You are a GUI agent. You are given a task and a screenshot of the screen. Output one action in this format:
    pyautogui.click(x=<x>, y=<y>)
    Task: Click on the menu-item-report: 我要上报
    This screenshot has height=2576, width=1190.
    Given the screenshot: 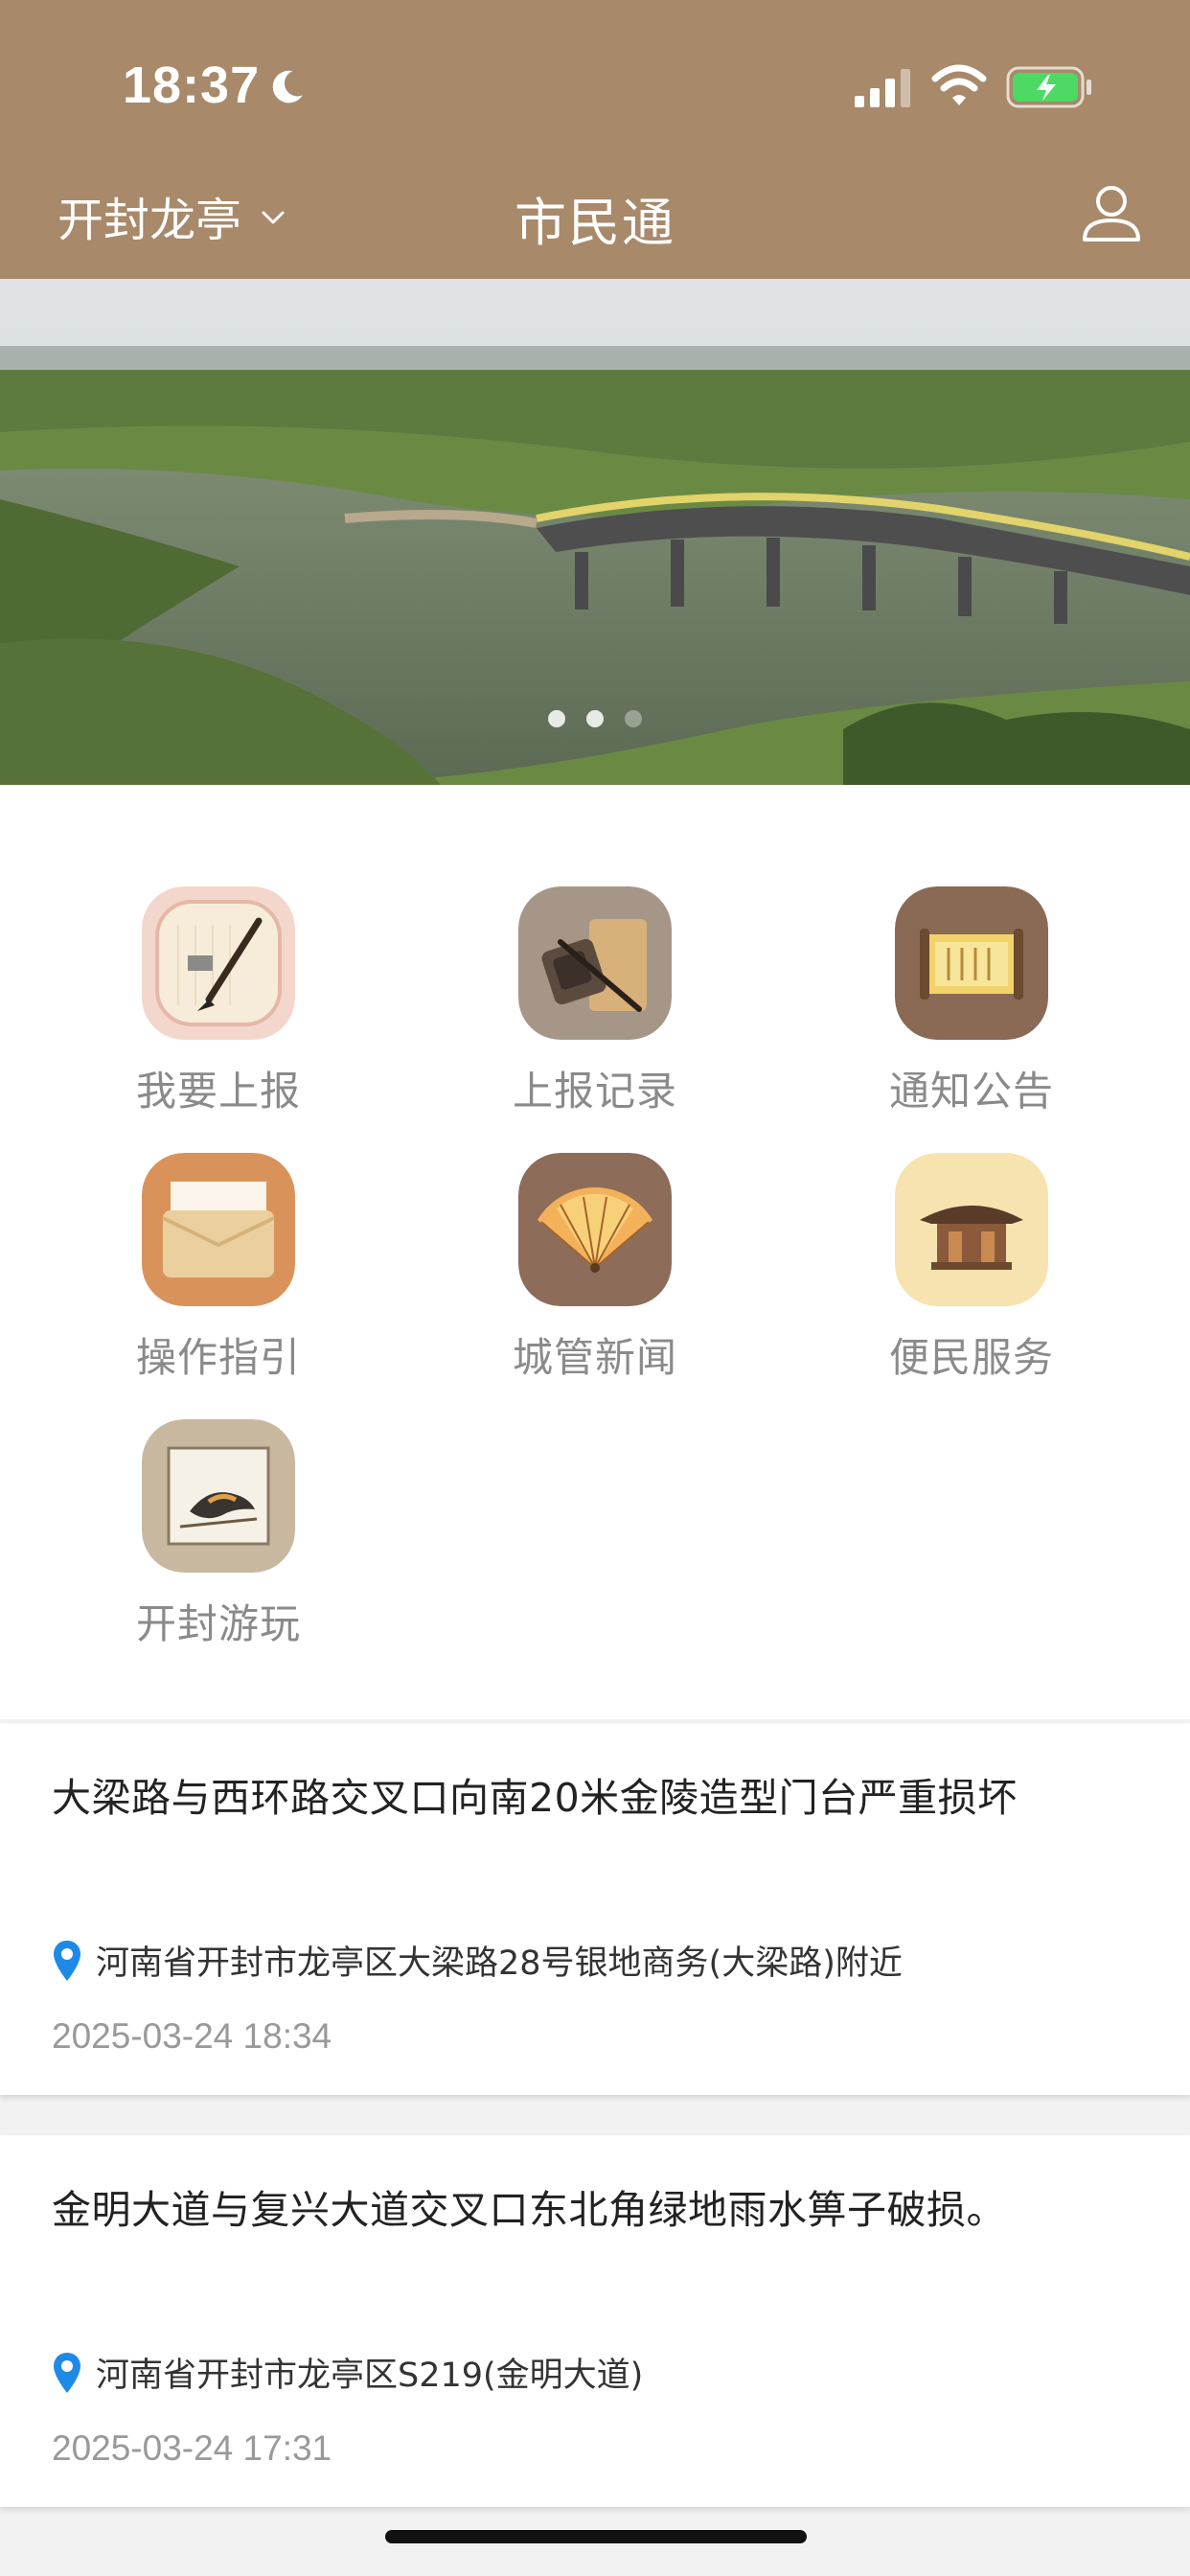 What is the action you would take?
    pyautogui.click(x=218, y=1001)
    